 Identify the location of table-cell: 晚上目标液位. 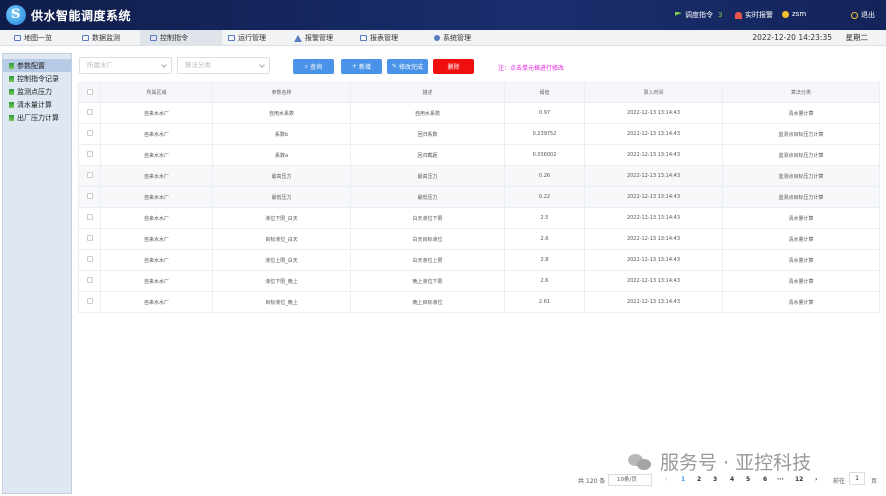
(427, 302).